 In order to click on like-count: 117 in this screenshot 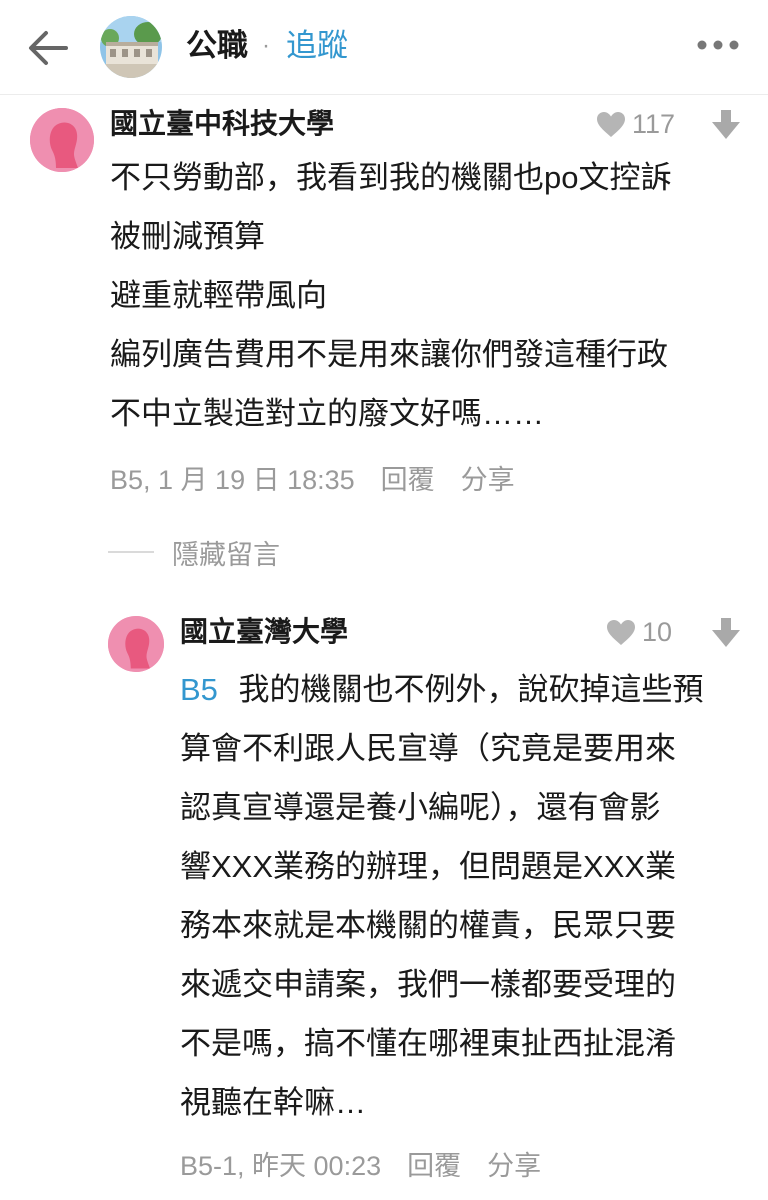, I will do `click(654, 123)`.